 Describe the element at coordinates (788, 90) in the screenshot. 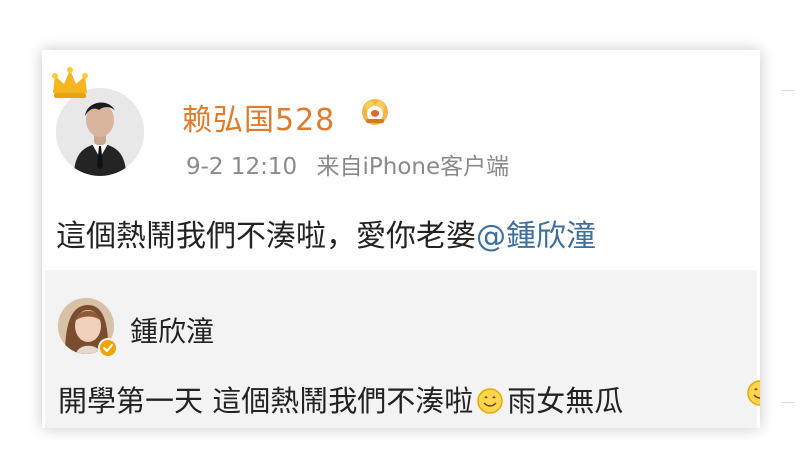

I see `right-edge-line-top` at that location.